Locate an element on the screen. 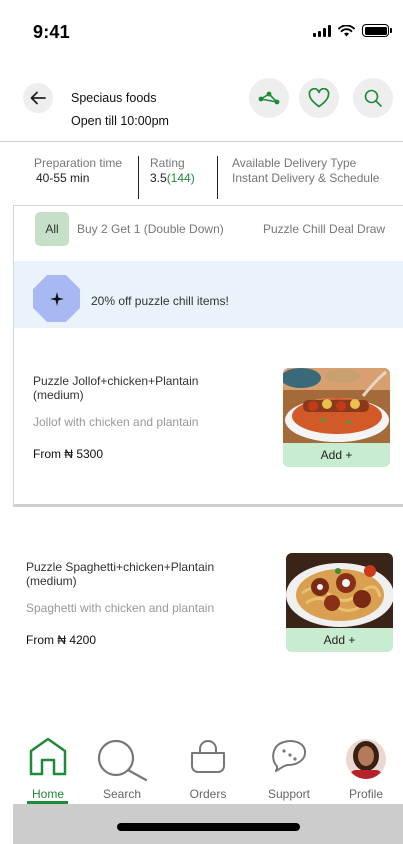  nav-item-support: Support is located at coordinates (289, 769).